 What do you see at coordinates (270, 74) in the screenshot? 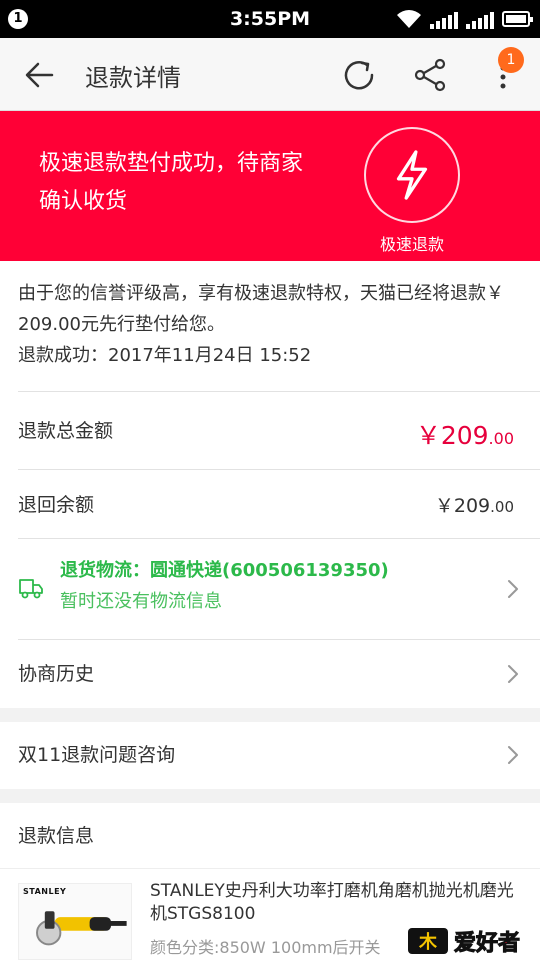
I see `app-header: 退款详情 1` at bounding box center [270, 74].